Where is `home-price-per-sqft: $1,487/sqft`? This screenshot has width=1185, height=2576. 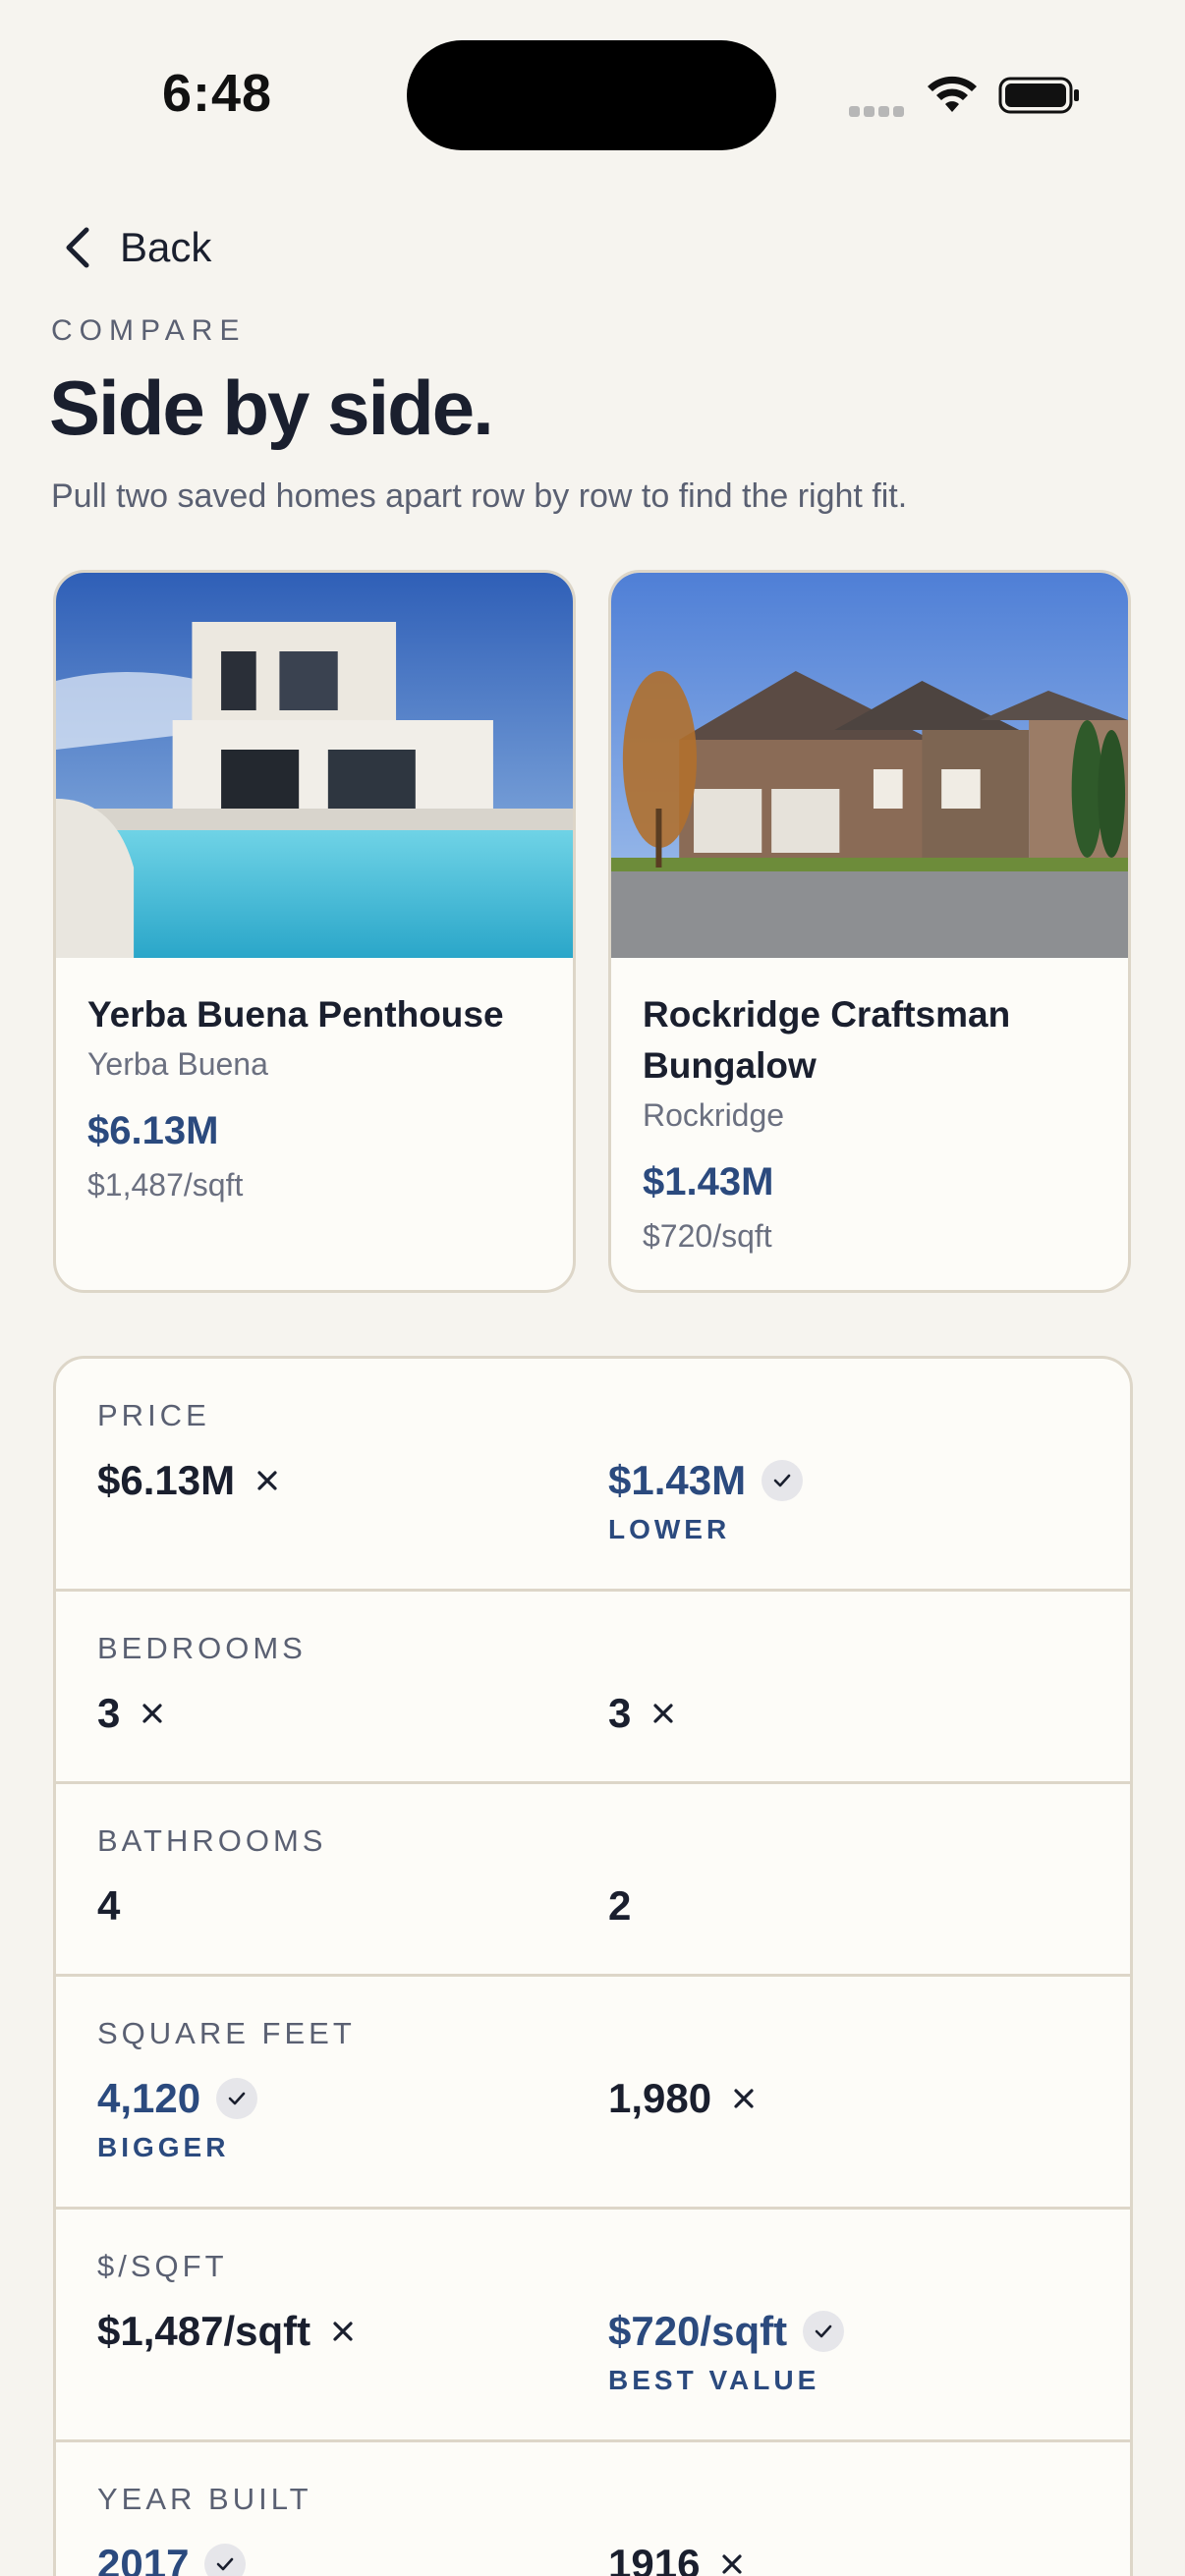 home-price-per-sqft: $1,487/sqft is located at coordinates (166, 1185).